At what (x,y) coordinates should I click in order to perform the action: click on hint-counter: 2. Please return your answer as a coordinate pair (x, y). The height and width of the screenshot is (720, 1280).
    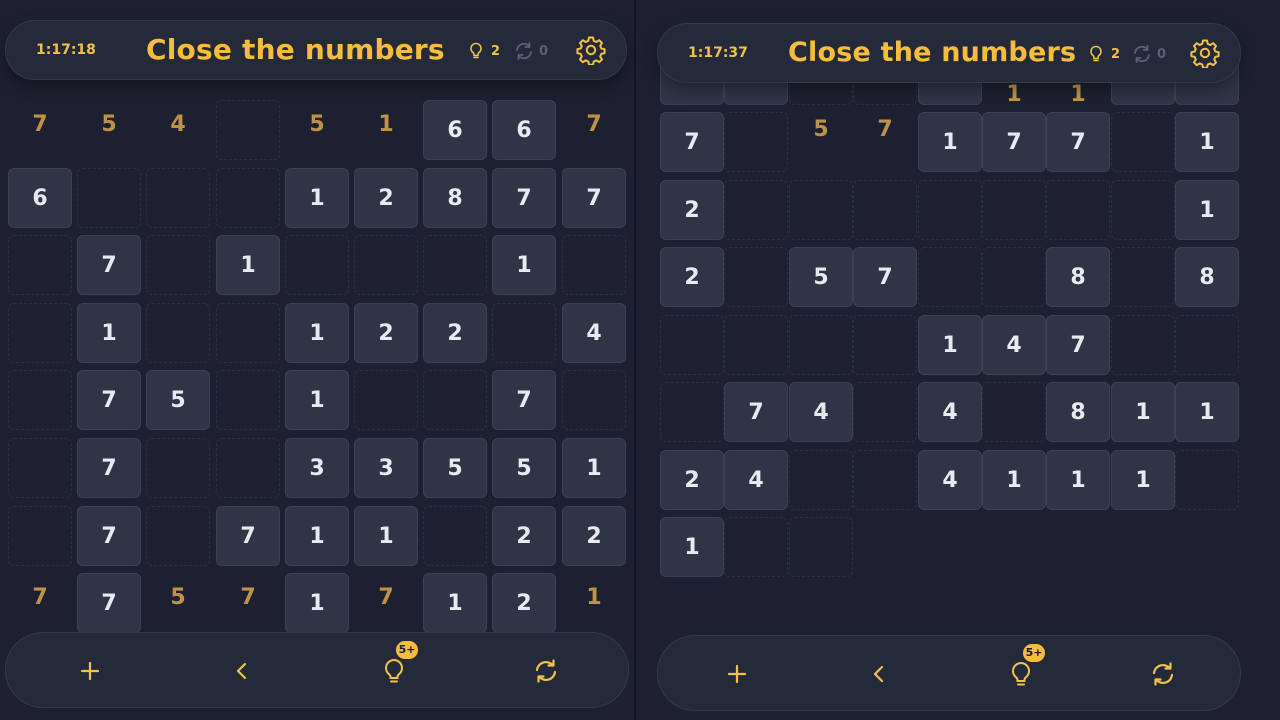
    Looking at the image, I should click on (1104, 54).